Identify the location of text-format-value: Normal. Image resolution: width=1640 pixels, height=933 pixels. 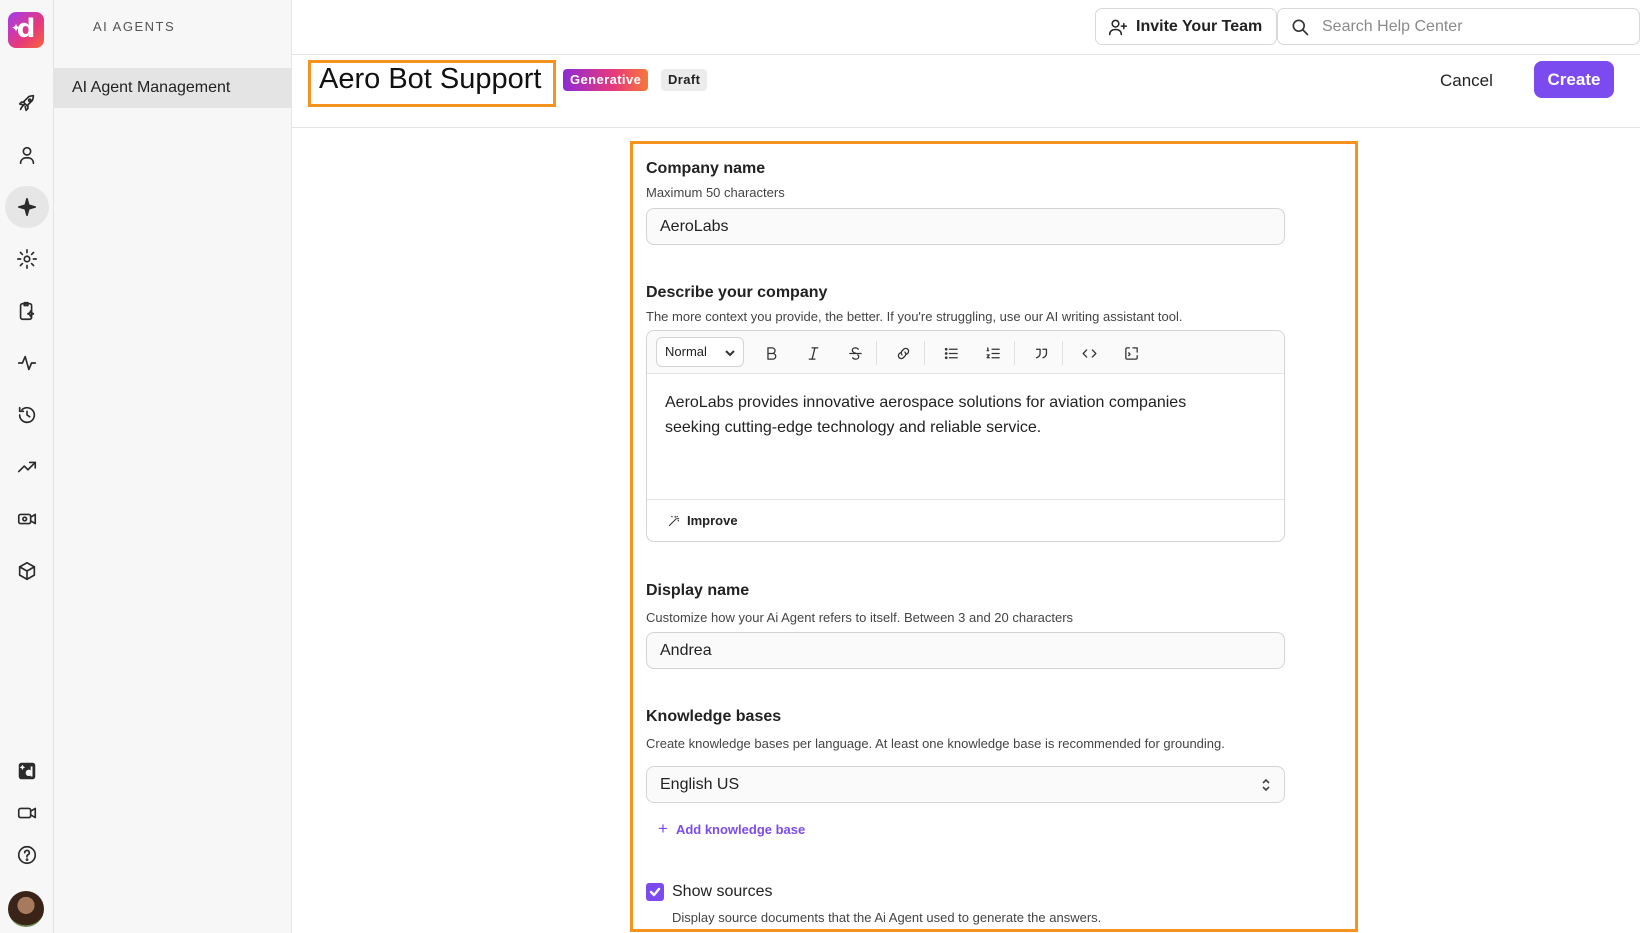
(686, 351).